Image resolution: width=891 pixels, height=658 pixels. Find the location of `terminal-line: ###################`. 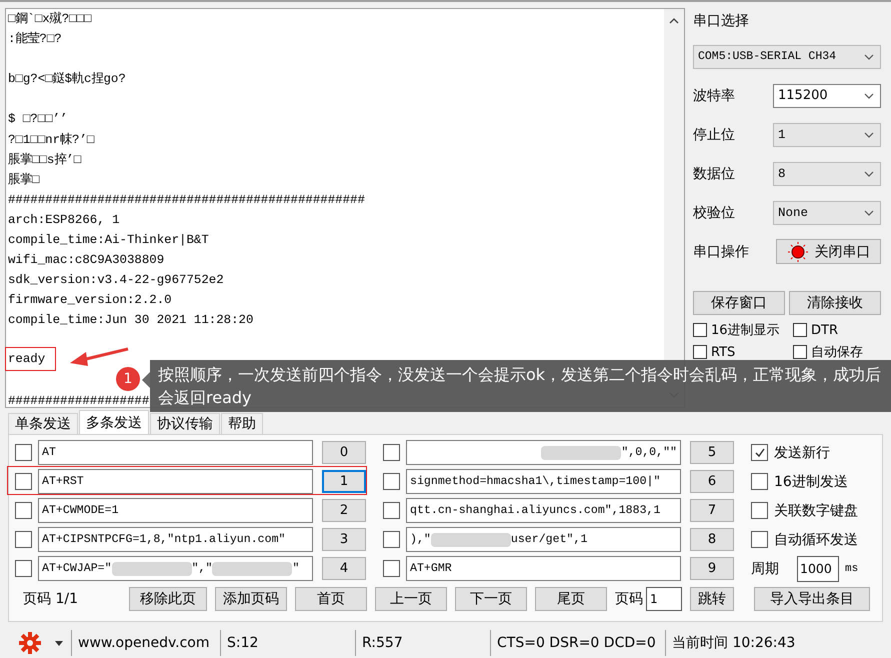

terminal-line: ################### is located at coordinates (79, 401).